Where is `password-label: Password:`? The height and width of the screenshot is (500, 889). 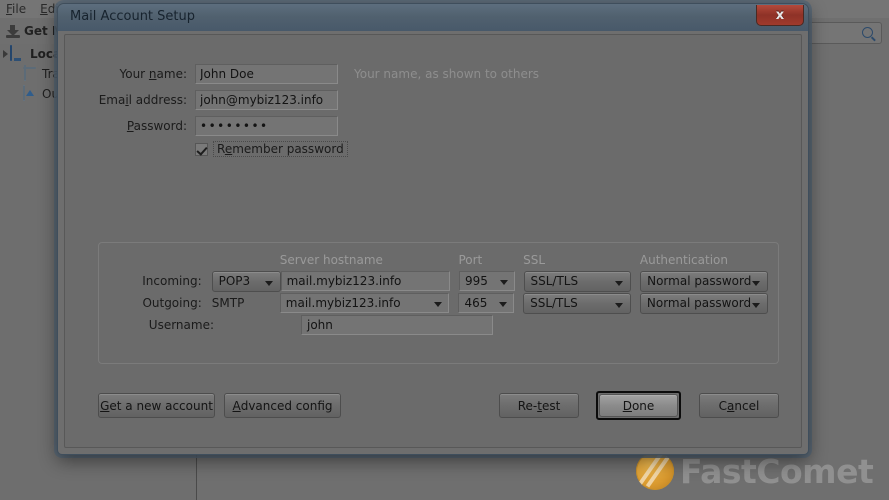
password-label: Password: is located at coordinates (130, 126).